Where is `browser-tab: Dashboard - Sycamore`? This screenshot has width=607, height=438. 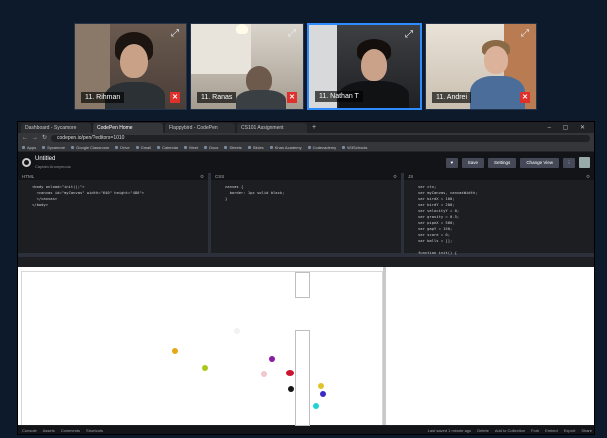 browser-tab: Dashboard - Sycamore is located at coordinates (56, 128).